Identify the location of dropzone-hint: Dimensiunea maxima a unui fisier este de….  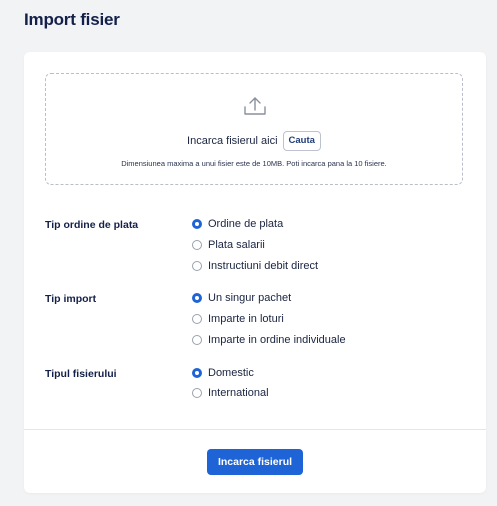
(254, 163).